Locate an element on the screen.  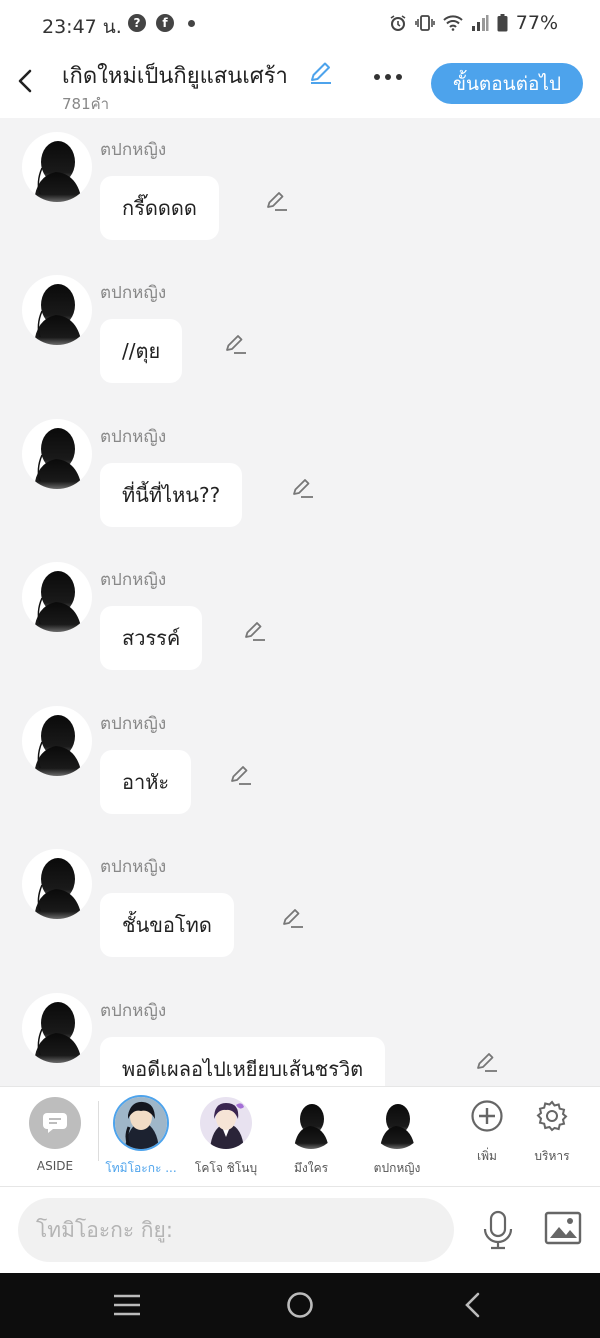
message-bubble: สวรรค์ is located at coordinates (151, 638).